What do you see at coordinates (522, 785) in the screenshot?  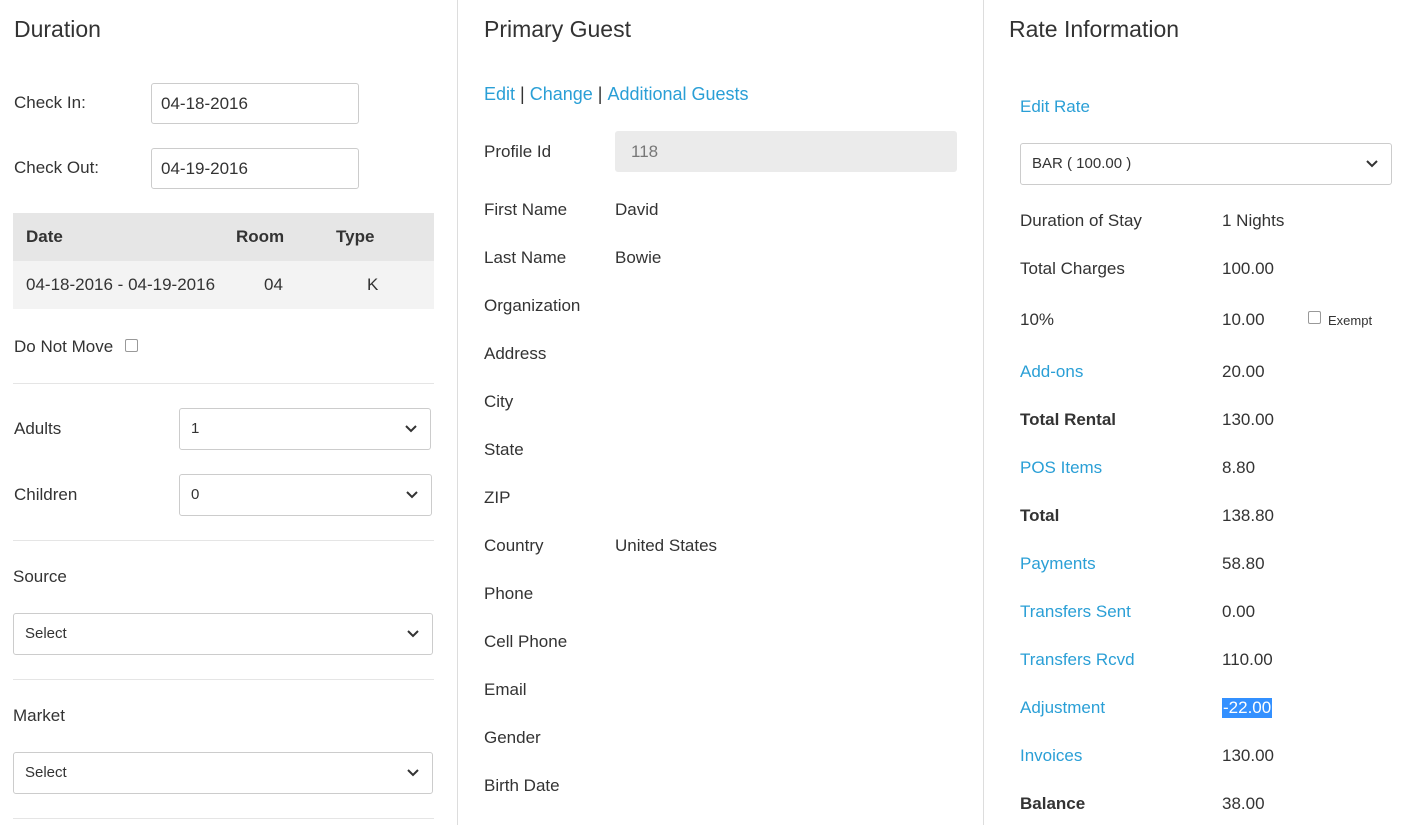 I see `birth-date-label: Birth Date` at bounding box center [522, 785].